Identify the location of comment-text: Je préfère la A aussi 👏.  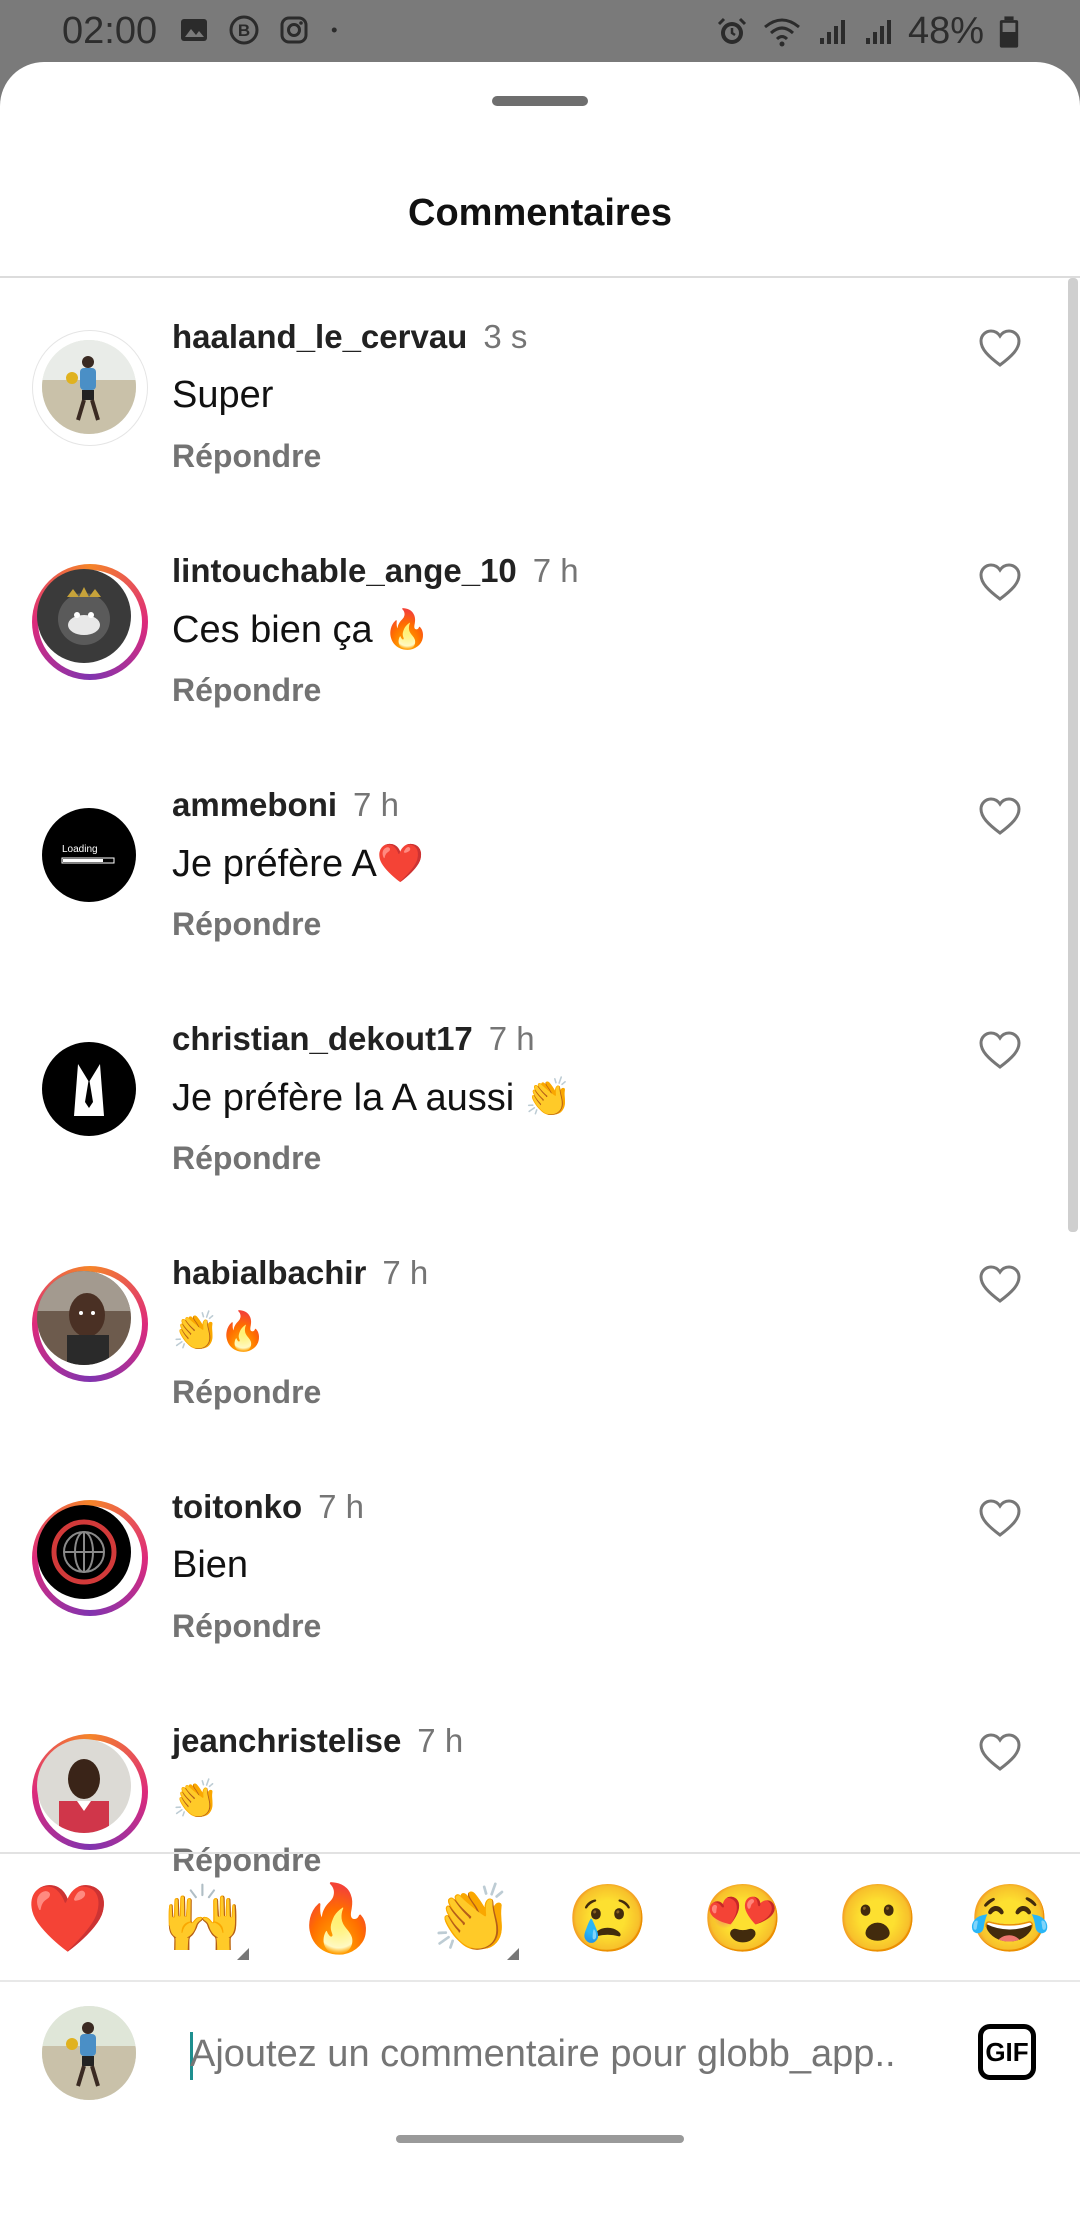
(372, 1098).